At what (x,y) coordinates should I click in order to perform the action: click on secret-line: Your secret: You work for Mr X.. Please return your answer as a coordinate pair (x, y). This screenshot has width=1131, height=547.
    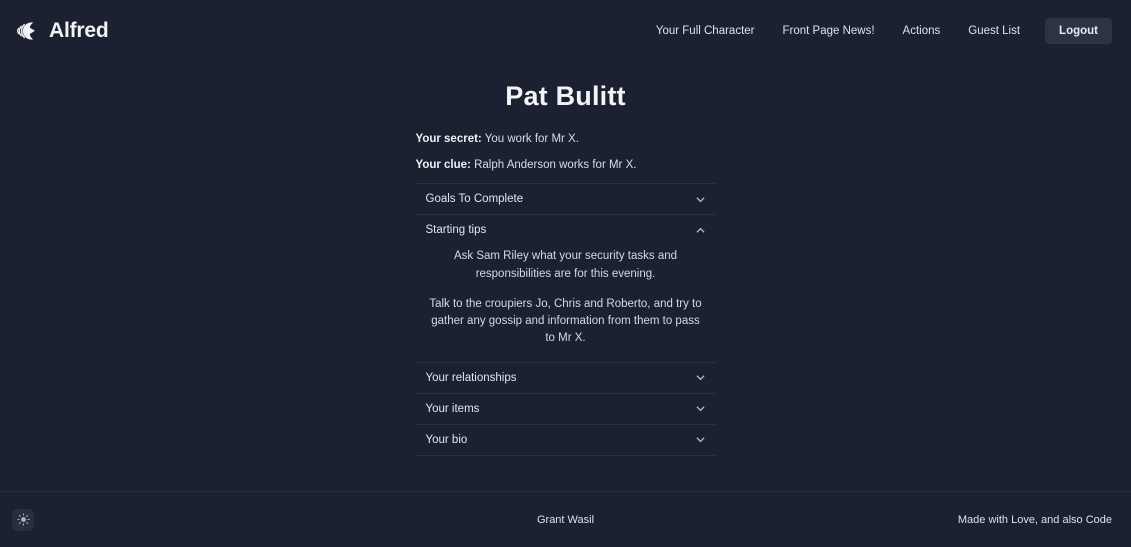
    Looking at the image, I should click on (566, 139).